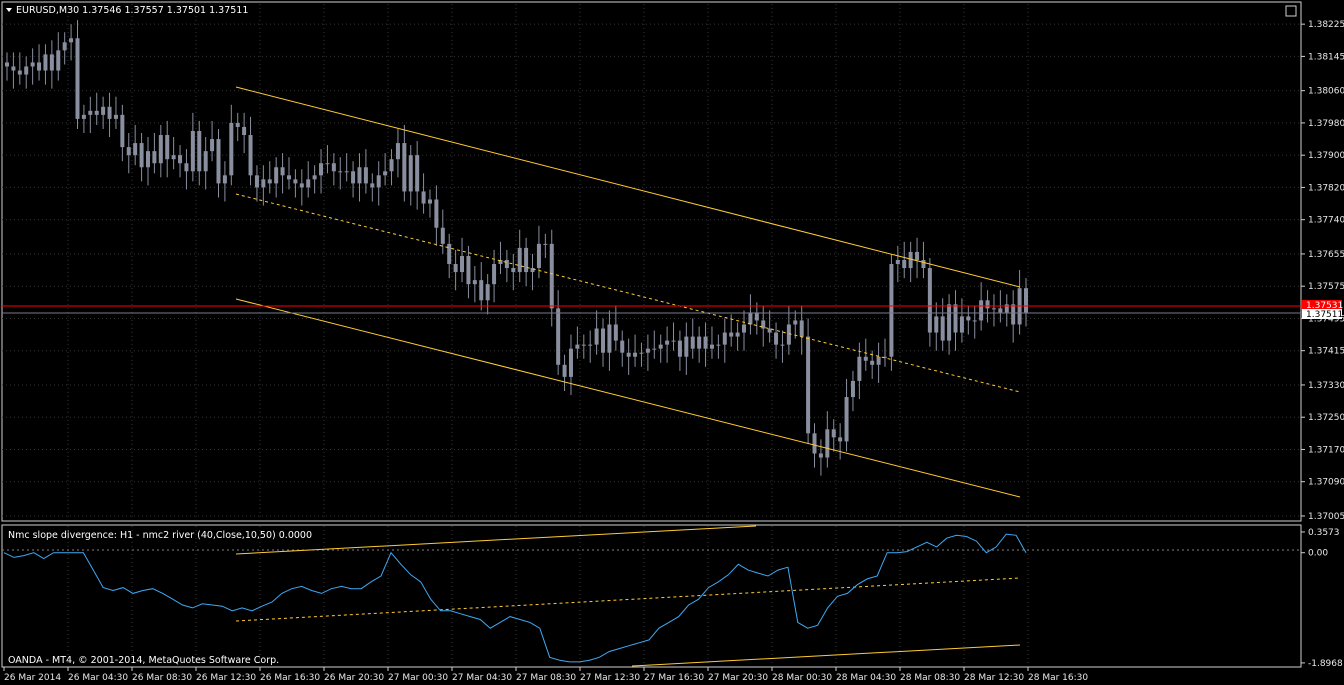 The image size is (1344, 685). What do you see at coordinates (738, 678) in the screenshot?
I see `time-tick-label: 27 Mar 20:30` at bounding box center [738, 678].